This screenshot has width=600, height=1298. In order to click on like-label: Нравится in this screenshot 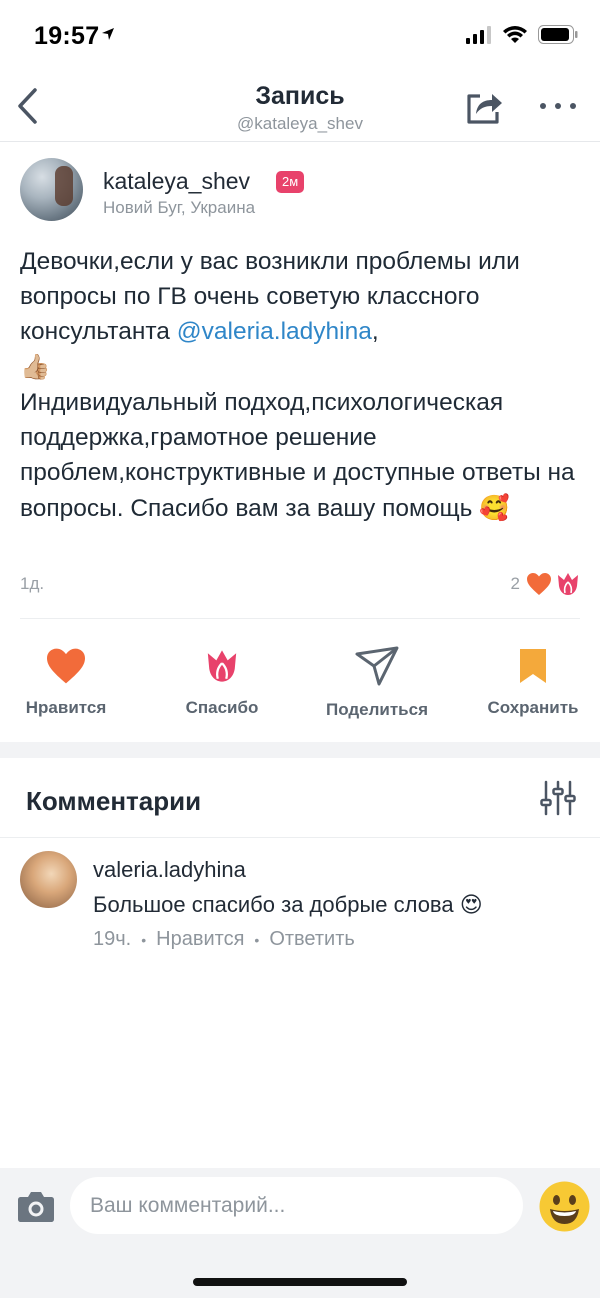, I will do `click(66, 707)`.